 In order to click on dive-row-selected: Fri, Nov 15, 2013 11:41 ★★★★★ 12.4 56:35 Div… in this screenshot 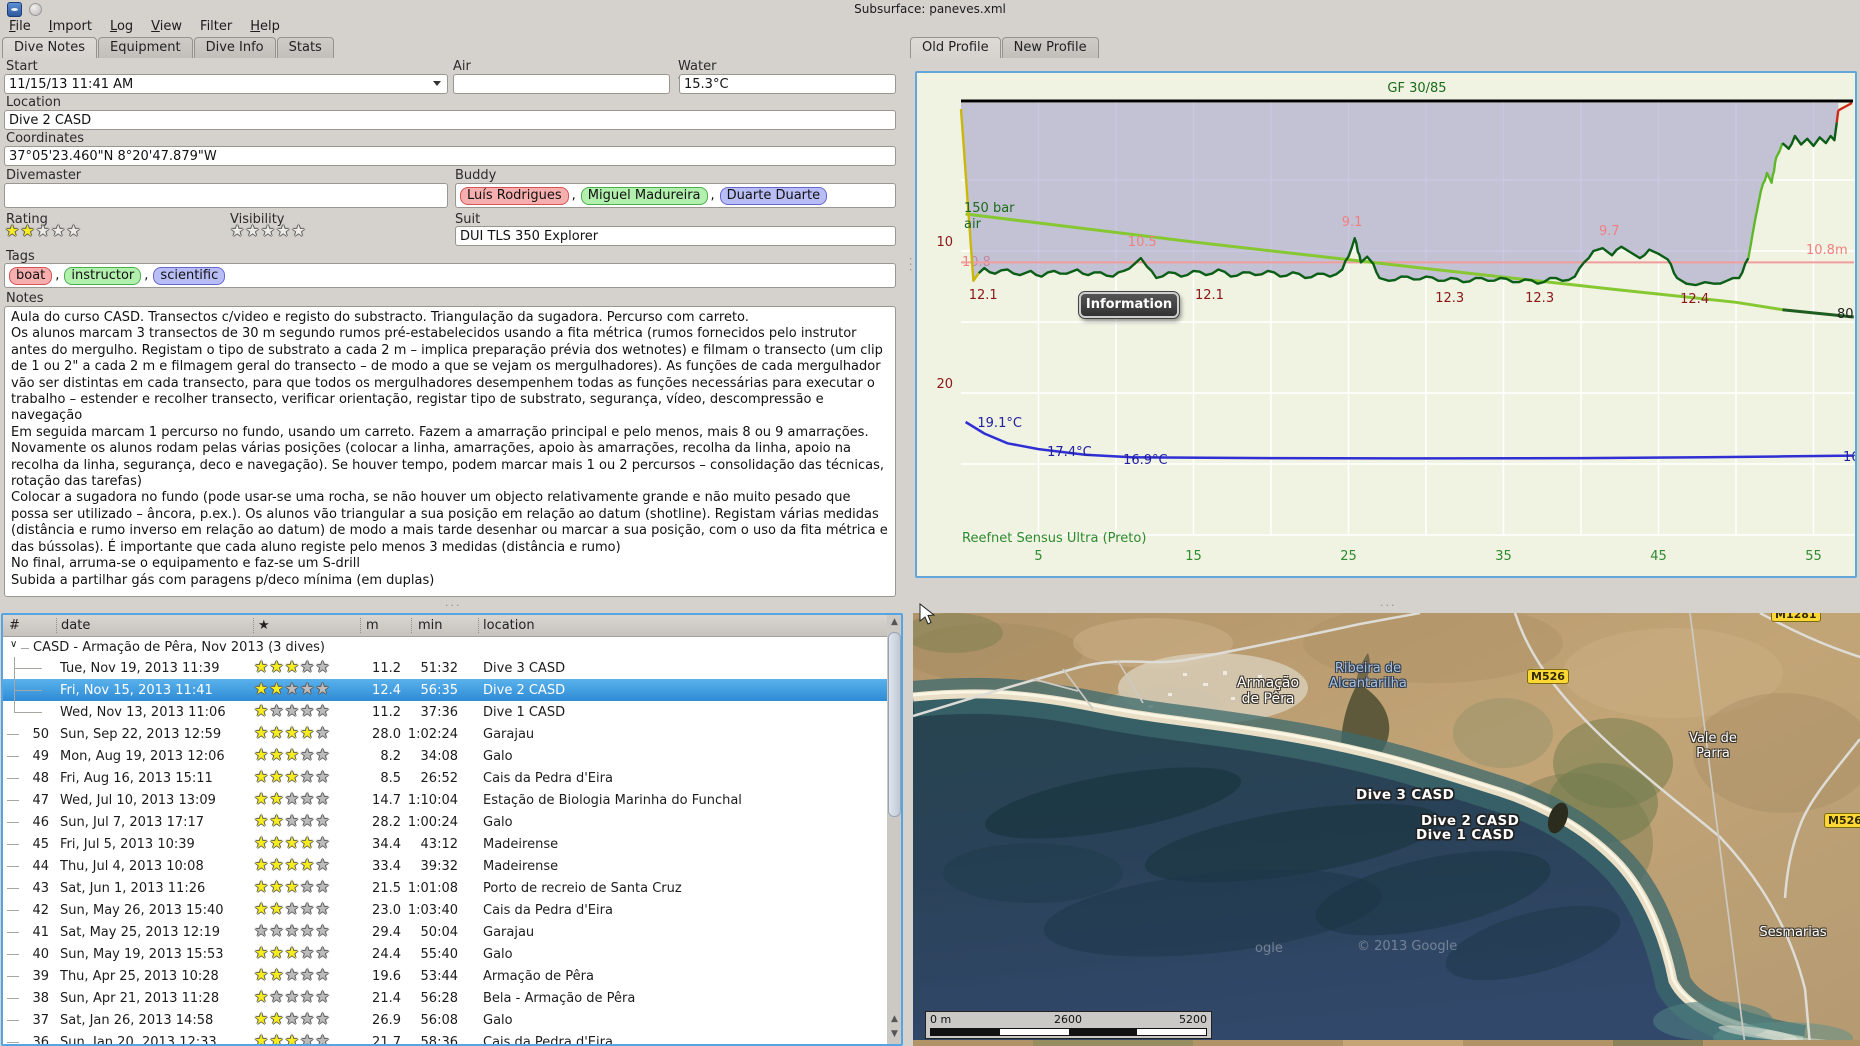, I will do `click(445, 690)`.